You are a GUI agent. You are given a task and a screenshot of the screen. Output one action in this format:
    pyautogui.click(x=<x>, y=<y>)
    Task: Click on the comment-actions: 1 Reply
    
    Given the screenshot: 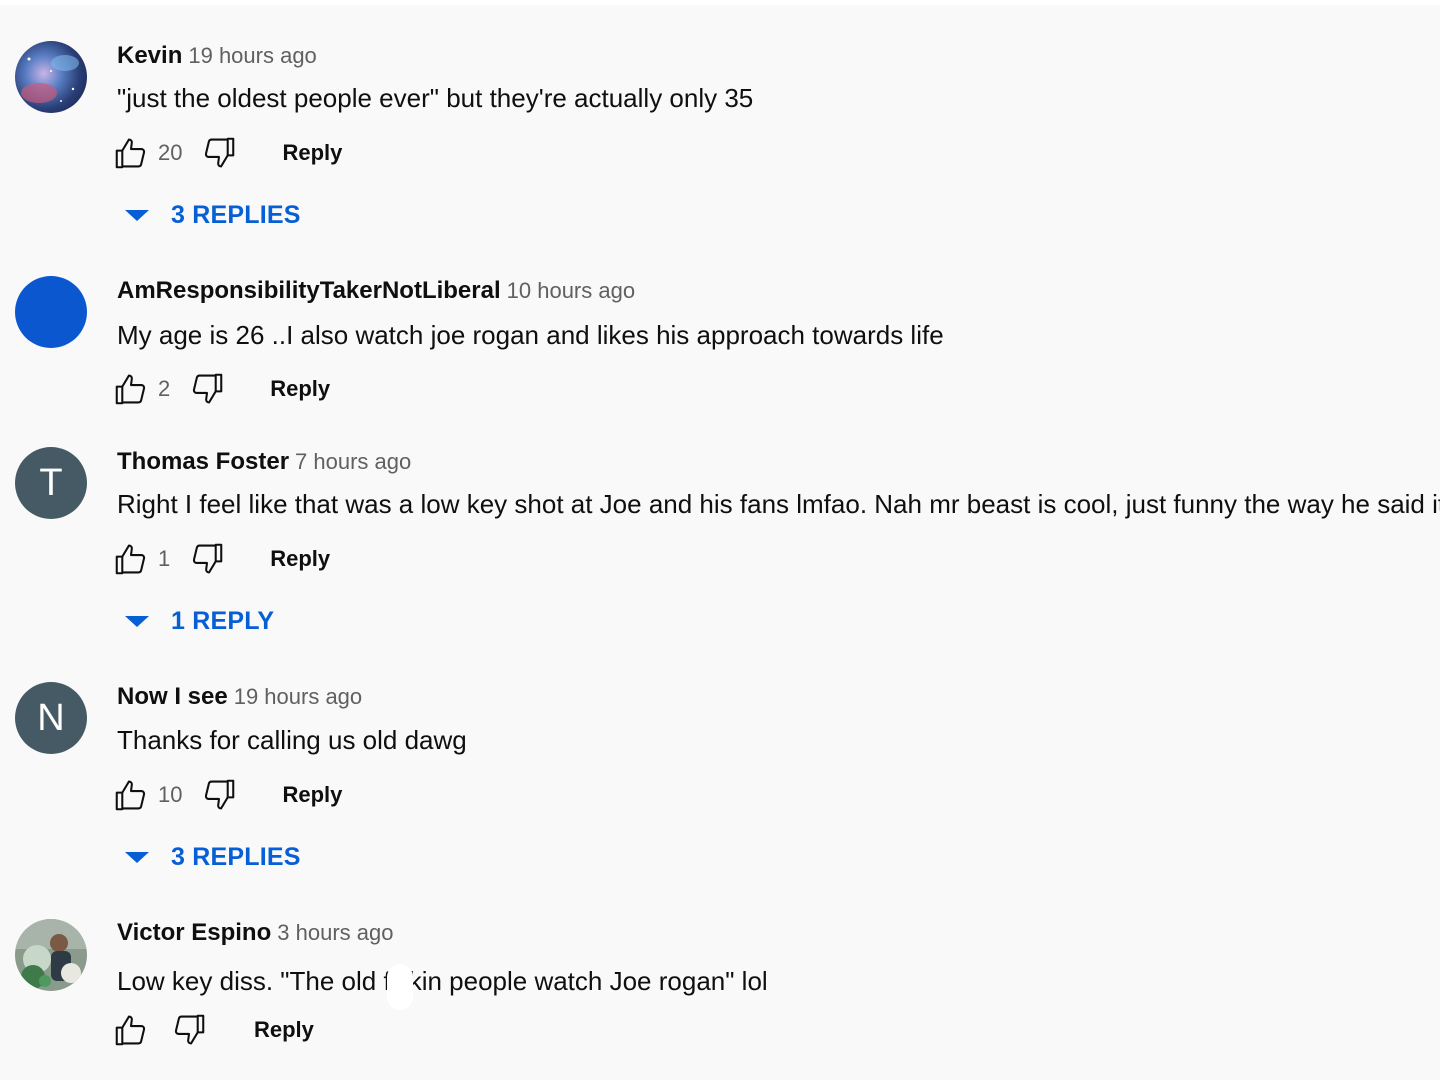 What is the action you would take?
    pyautogui.click(x=221, y=559)
    